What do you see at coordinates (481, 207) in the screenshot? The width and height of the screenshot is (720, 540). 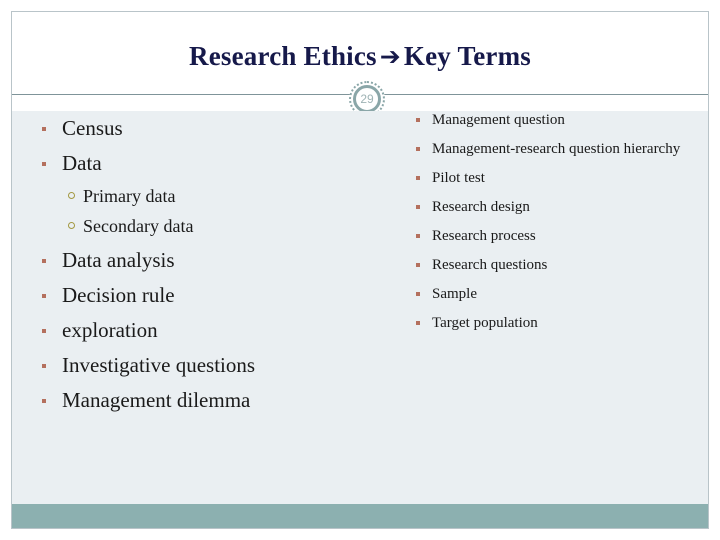 I see `list-item-label: Research design` at bounding box center [481, 207].